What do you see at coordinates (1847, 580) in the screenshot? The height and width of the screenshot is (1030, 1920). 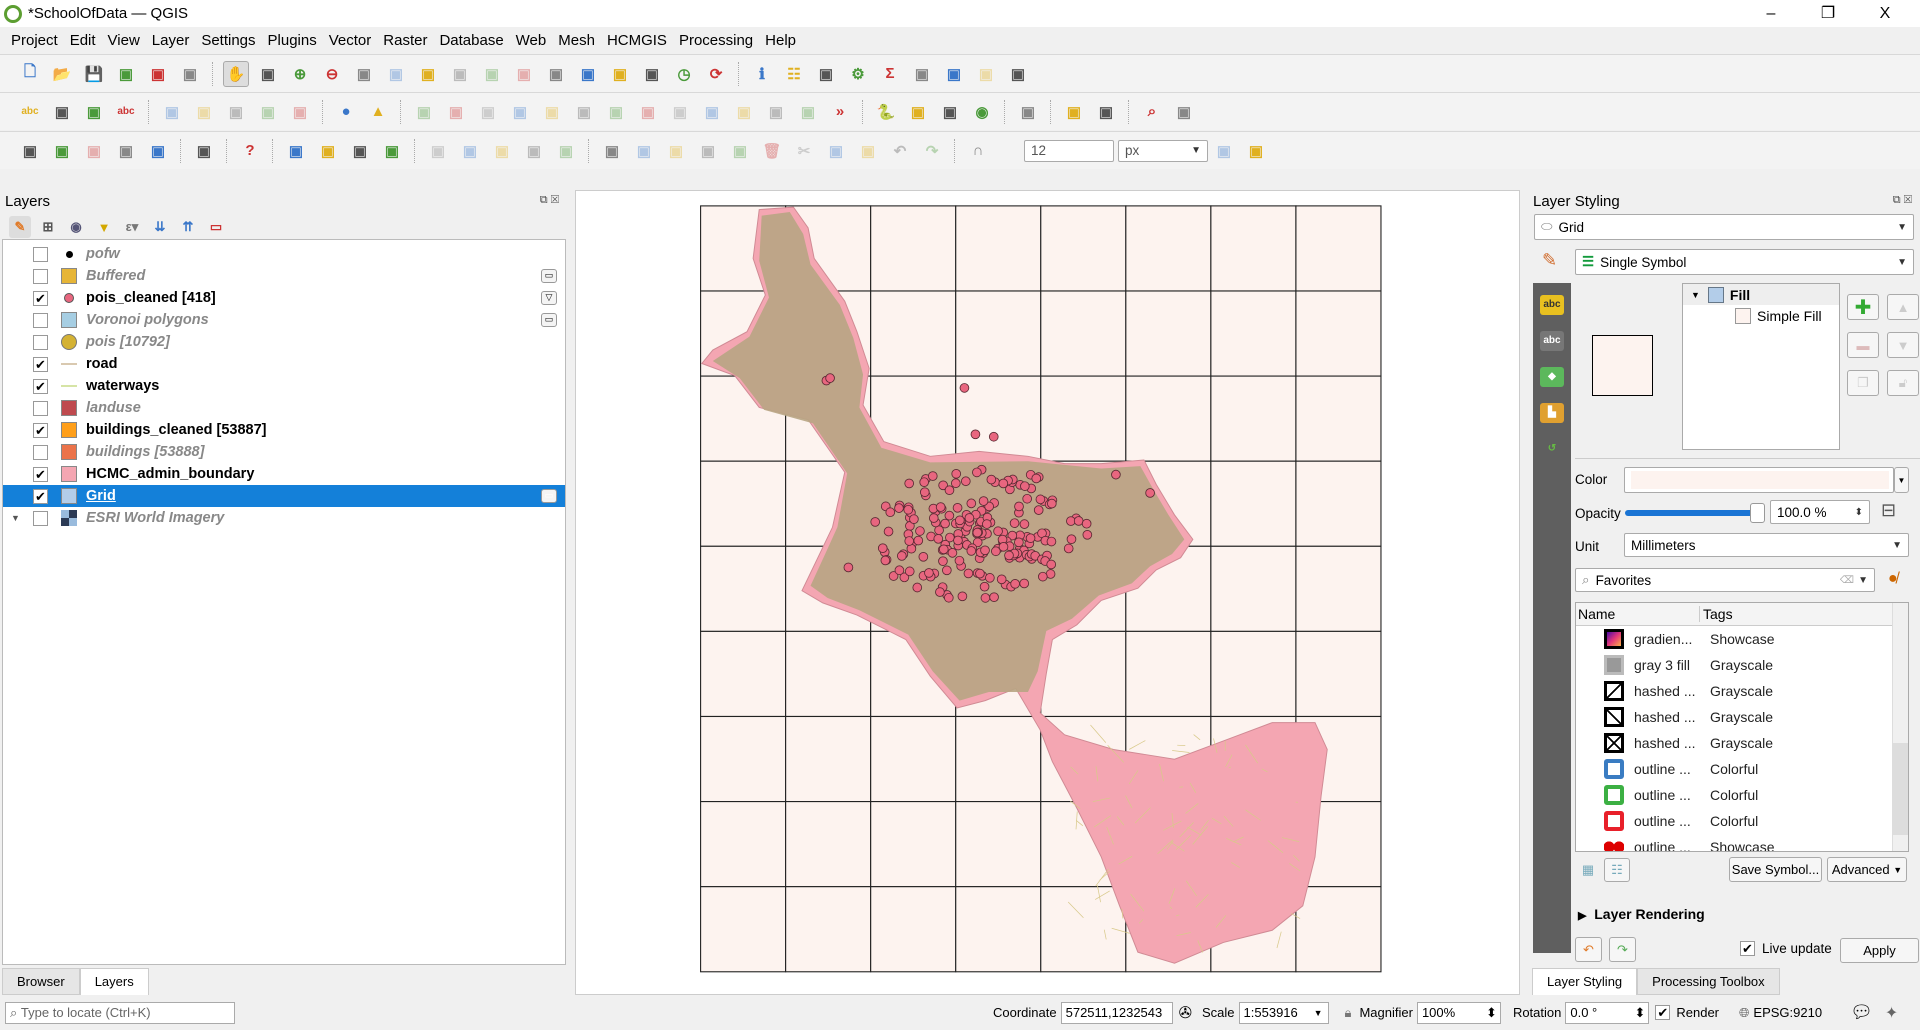 I see `clear-icon: ⌫` at bounding box center [1847, 580].